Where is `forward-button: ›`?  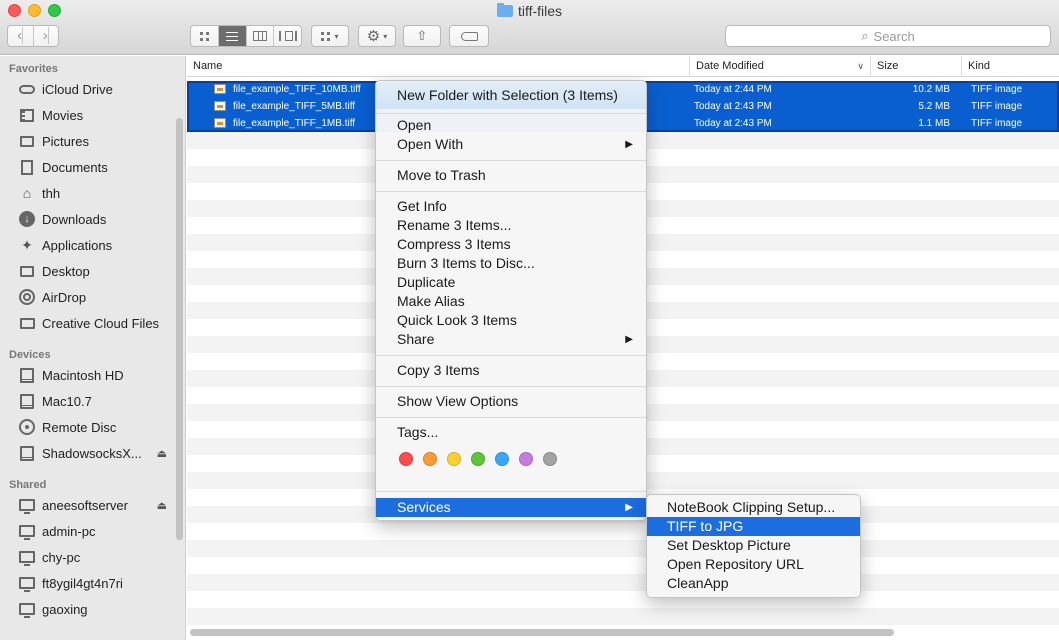
forward-button: › is located at coordinates (46, 36).